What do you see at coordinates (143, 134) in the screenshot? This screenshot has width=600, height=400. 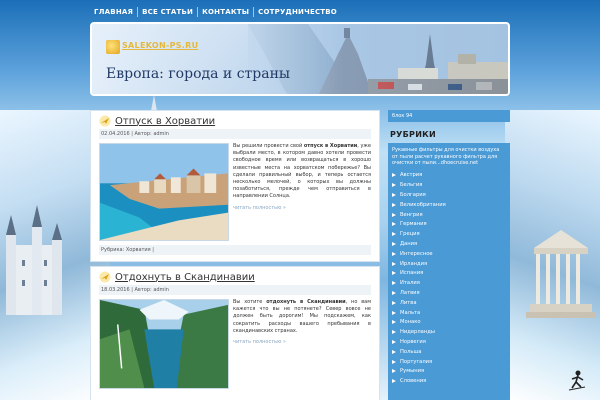 I see `author-label: Автор:` at bounding box center [143, 134].